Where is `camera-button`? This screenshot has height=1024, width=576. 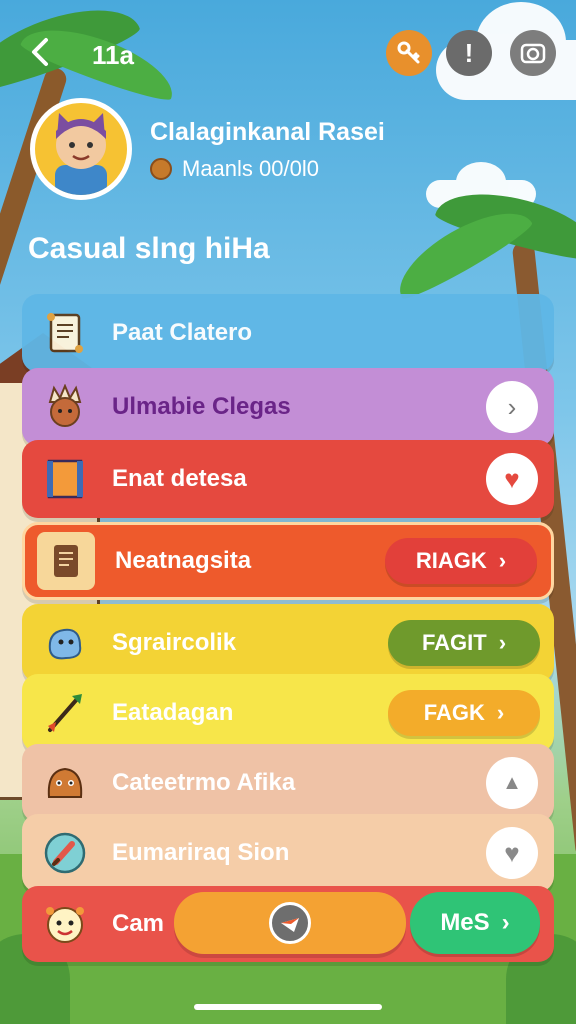 camera-button is located at coordinates (533, 53).